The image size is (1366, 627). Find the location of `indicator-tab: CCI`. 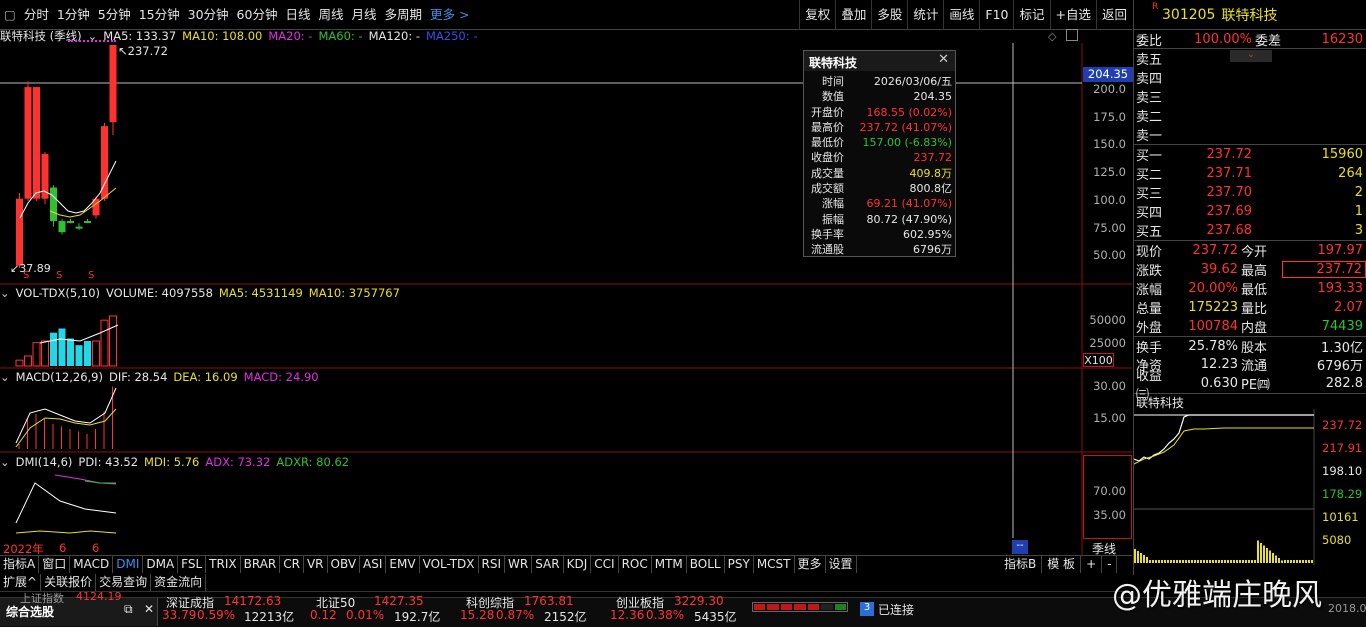

indicator-tab: CCI is located at coordinates (605, 564).